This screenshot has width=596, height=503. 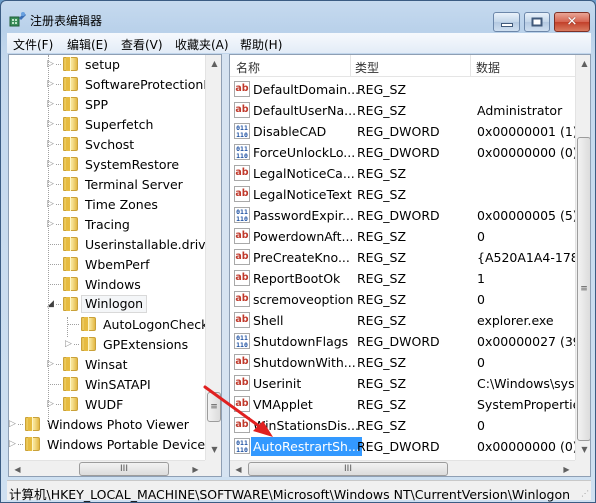 I want to click on grip-icon: III, so click(x=348, y=469).